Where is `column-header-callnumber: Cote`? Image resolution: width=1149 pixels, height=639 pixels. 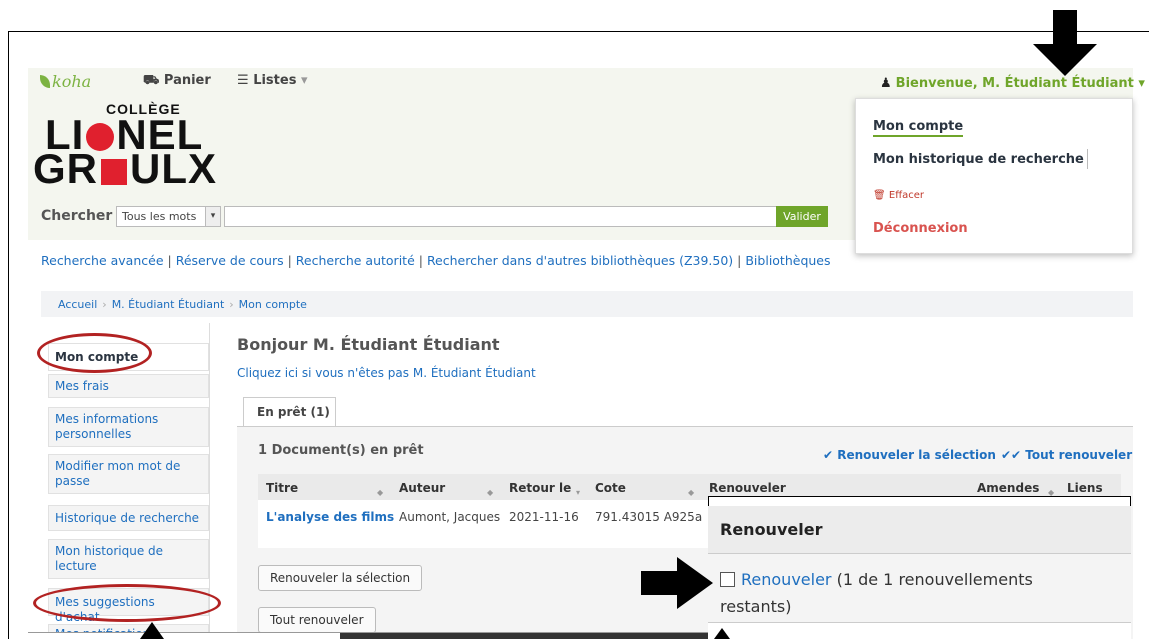
column-header-callnumber: Cote is located at coordinates (610, 488).